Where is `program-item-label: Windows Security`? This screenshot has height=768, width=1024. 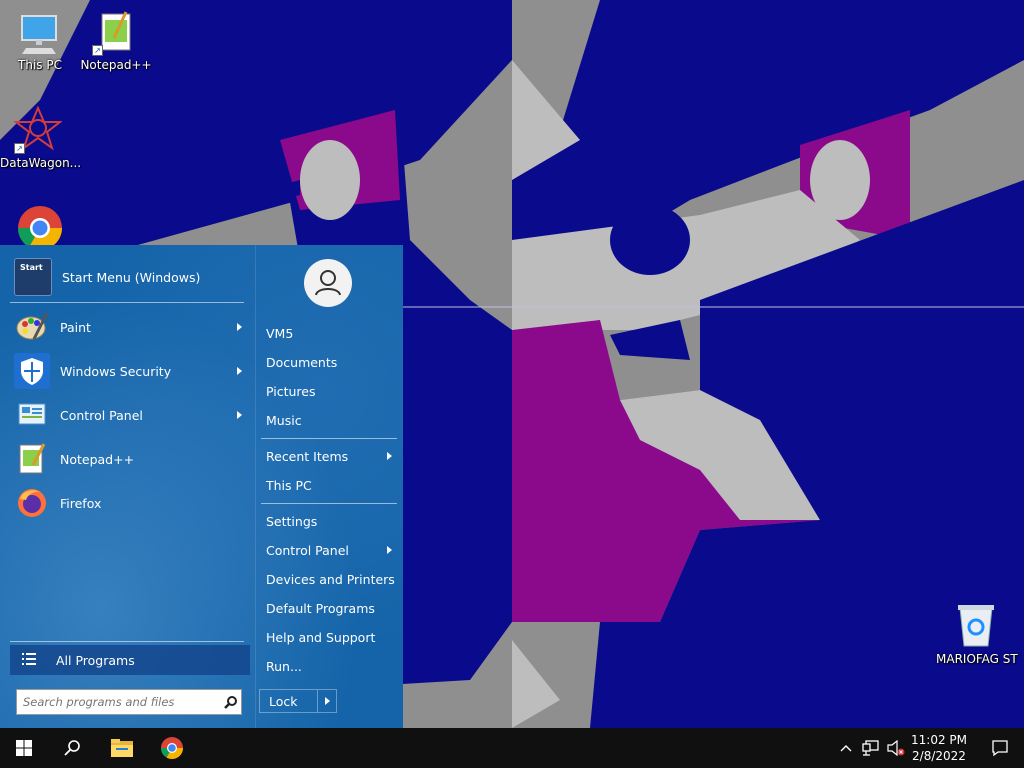
program-item-label: Windows Security is located at coordinates (116, 371).